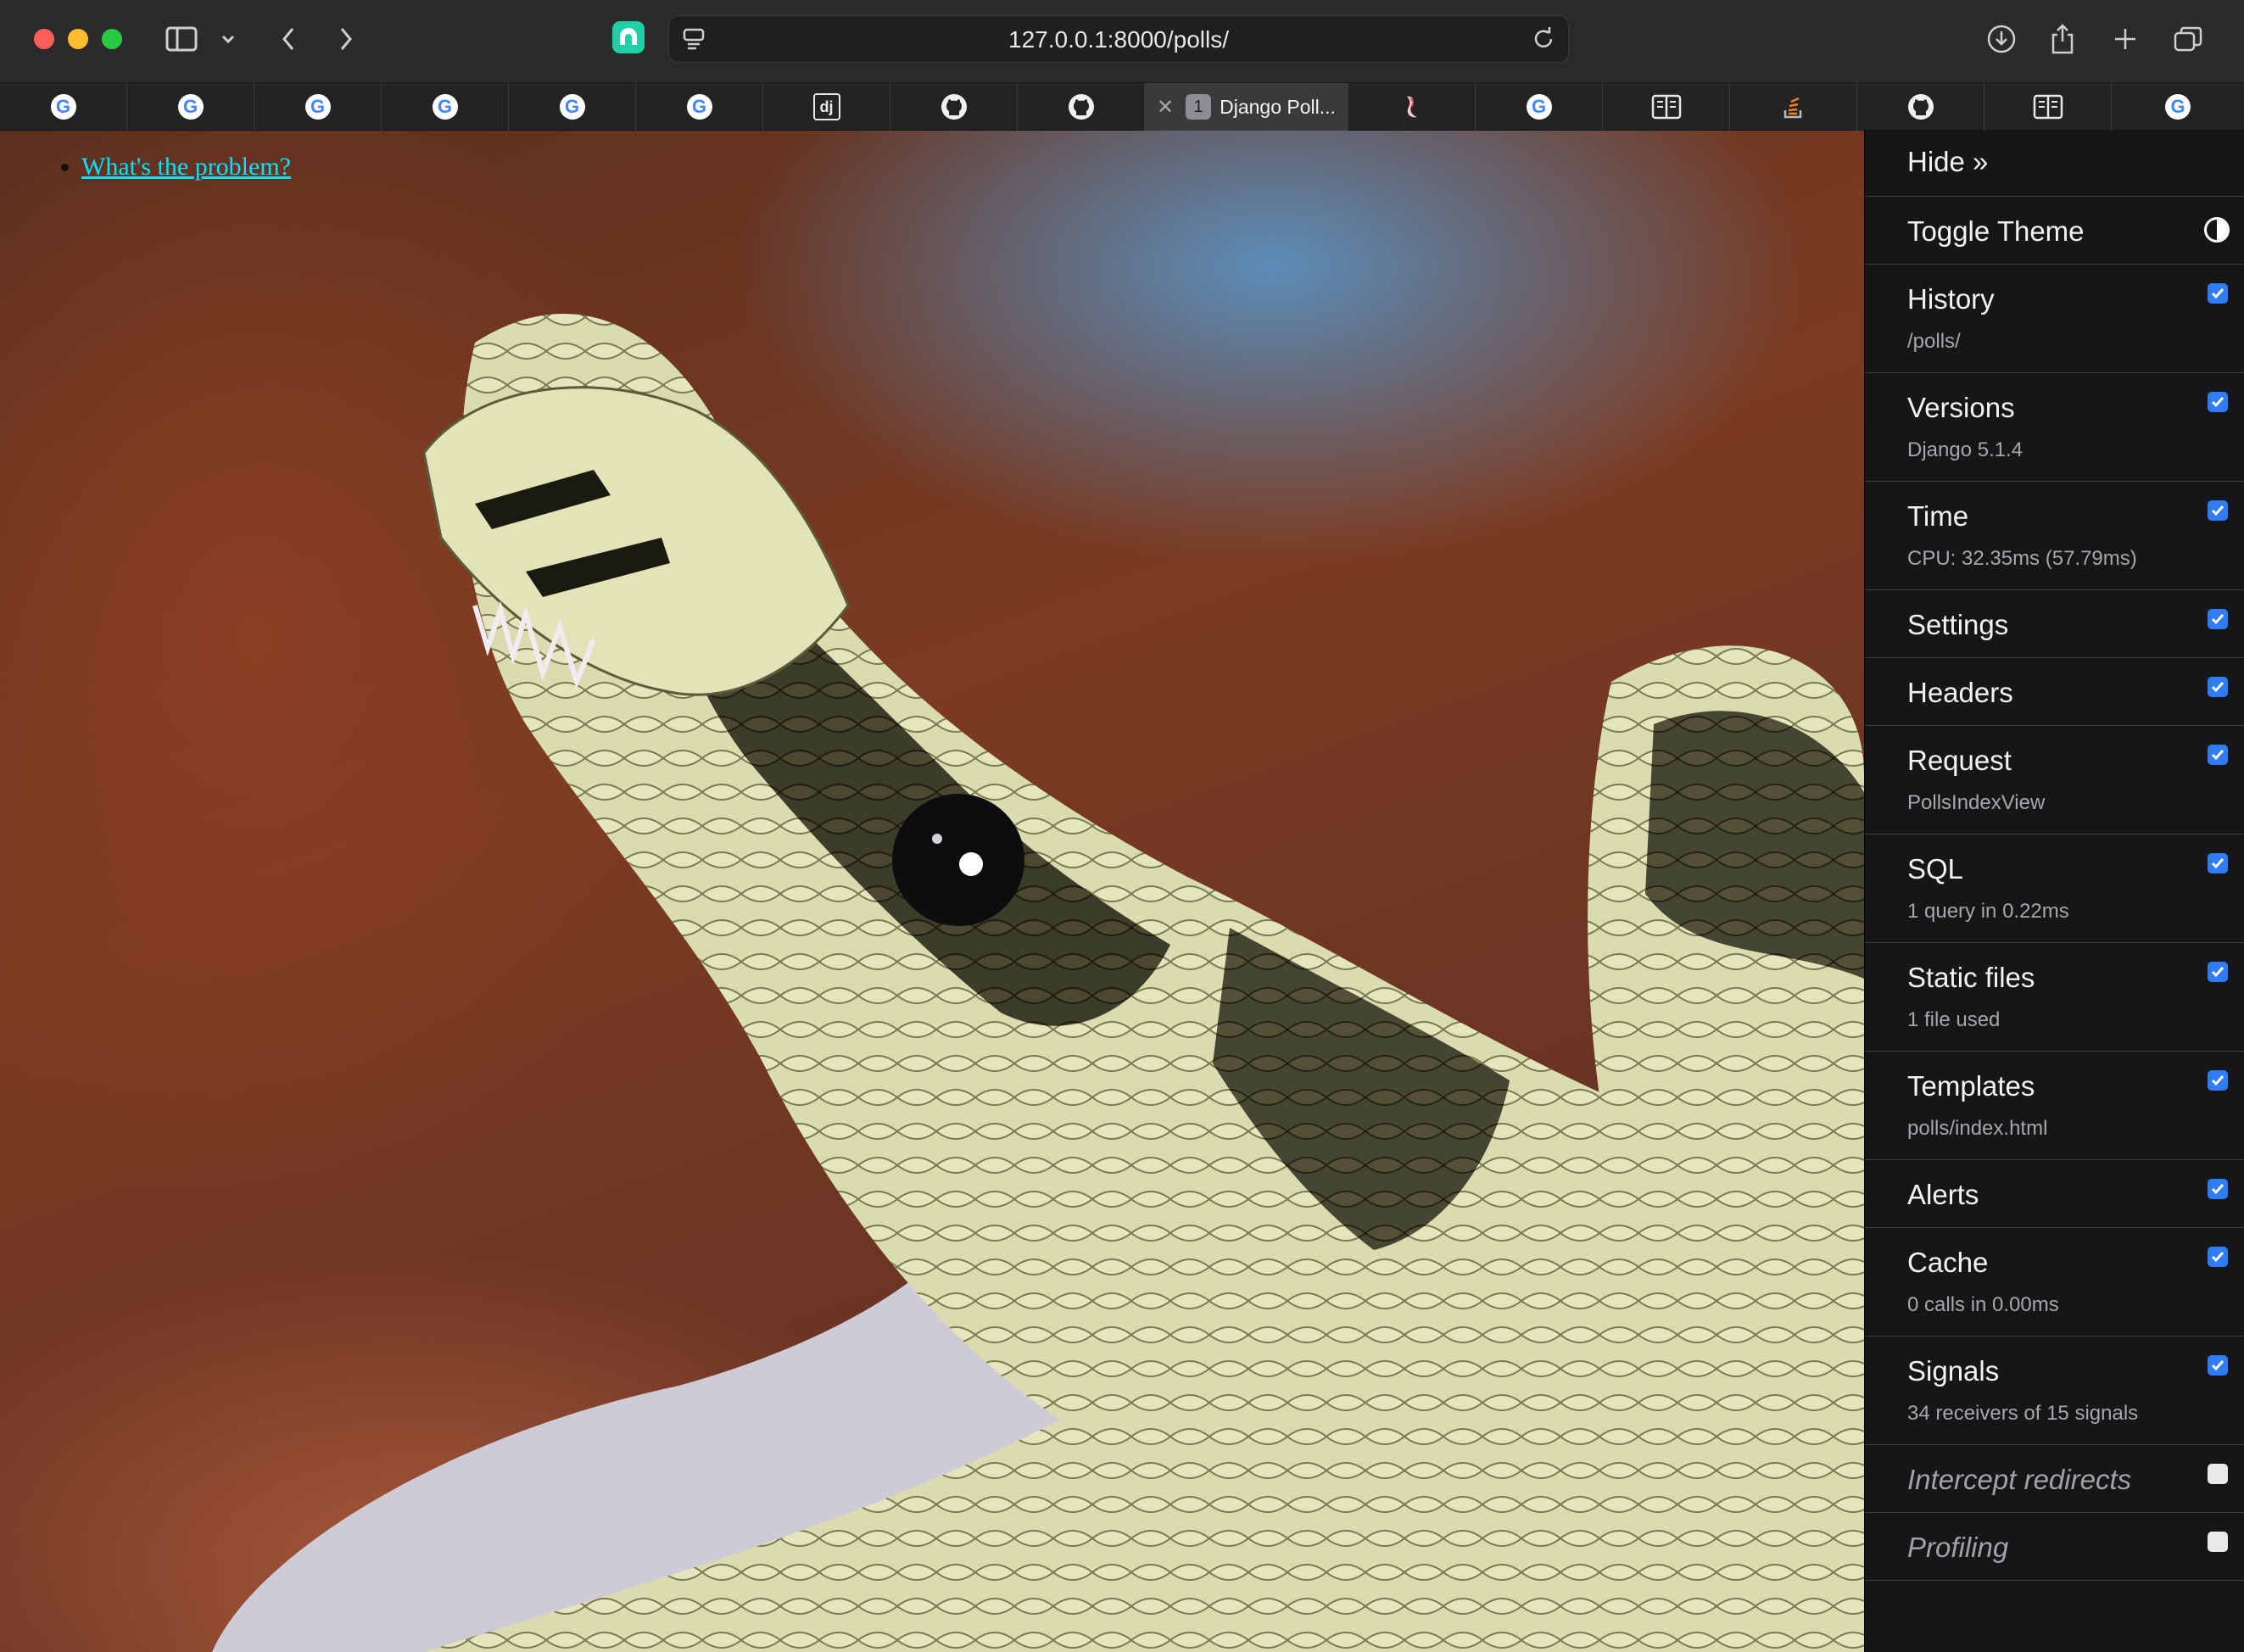 The width and height of the screenshot is (2244, 1652). What do you see at coordinates (186, 167) in the screenshot?
I see `poll-question-link: What's the problem?` at bounding box center [186, 167].